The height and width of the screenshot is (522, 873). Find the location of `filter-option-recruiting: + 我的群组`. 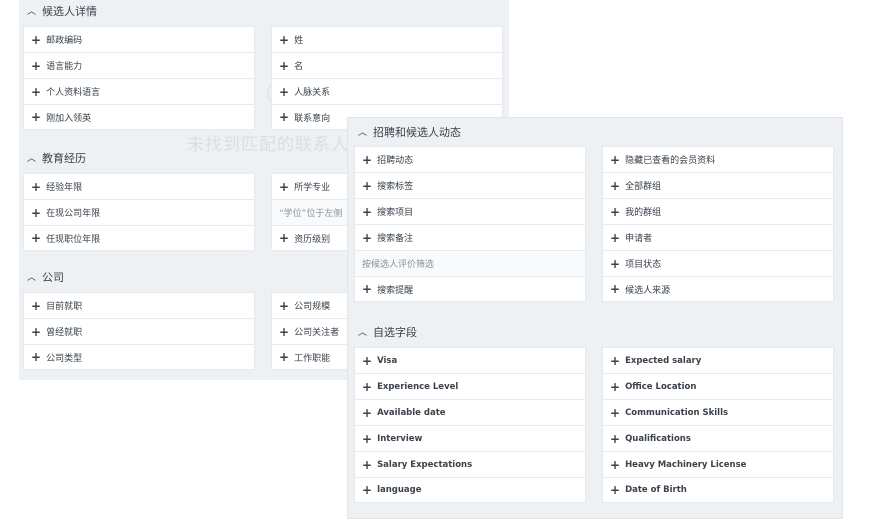

filter-option-recruiting: + 我的群组 is located at coordinates (718, 211).